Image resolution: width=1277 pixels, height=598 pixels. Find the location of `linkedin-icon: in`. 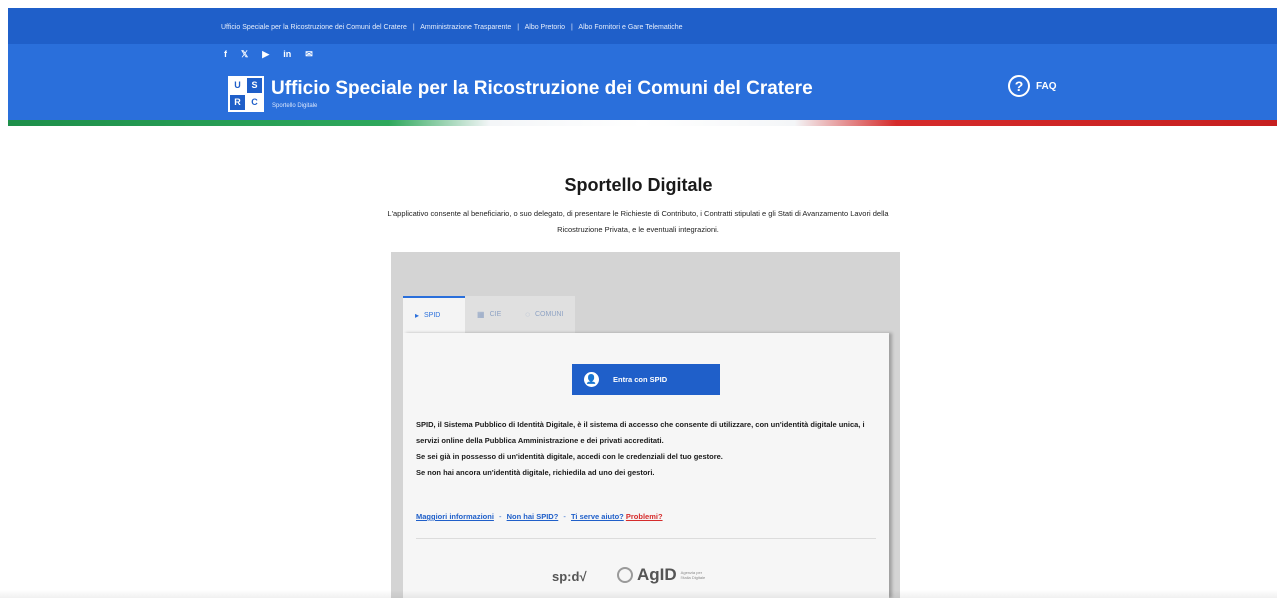

linkedin-icon: in is located at coordinates (287, 54).